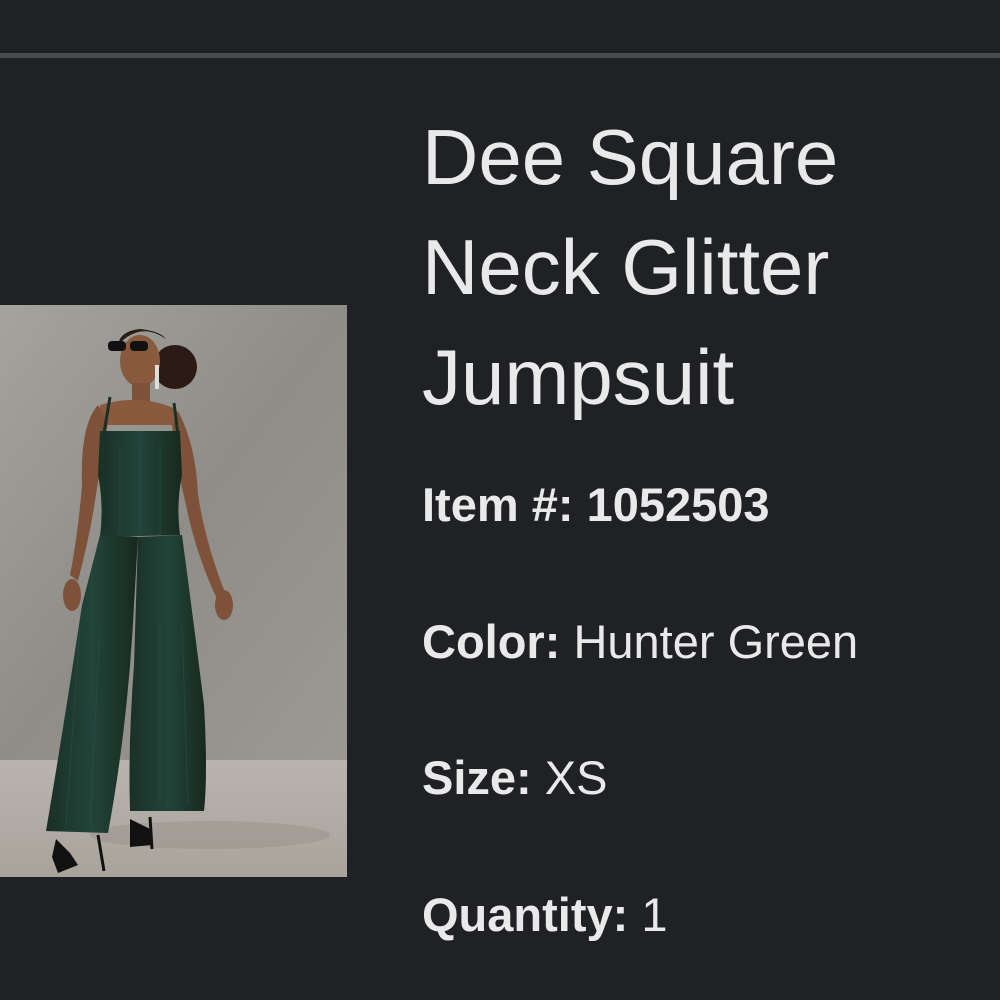 Image resolution: width=1000 pixels, height=1000 pixels. Describe the element at coordinates (498, 504) in the screenshot. I see `item-number-label: Item #:` at that location.